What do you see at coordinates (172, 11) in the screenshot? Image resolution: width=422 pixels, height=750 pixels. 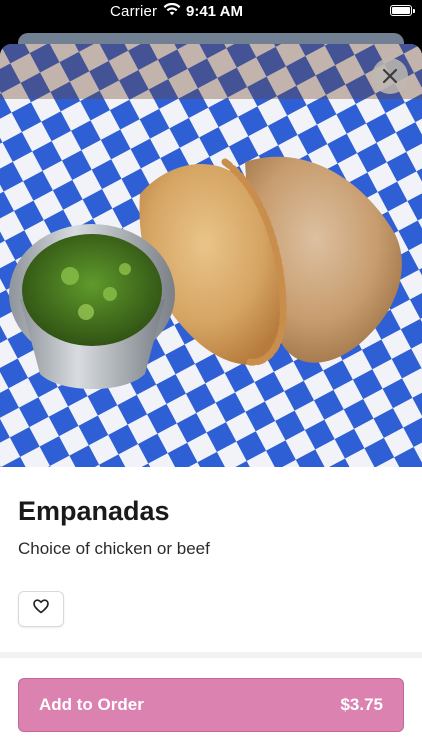 I see `wifi-icon` at bounding box center [172, 11].